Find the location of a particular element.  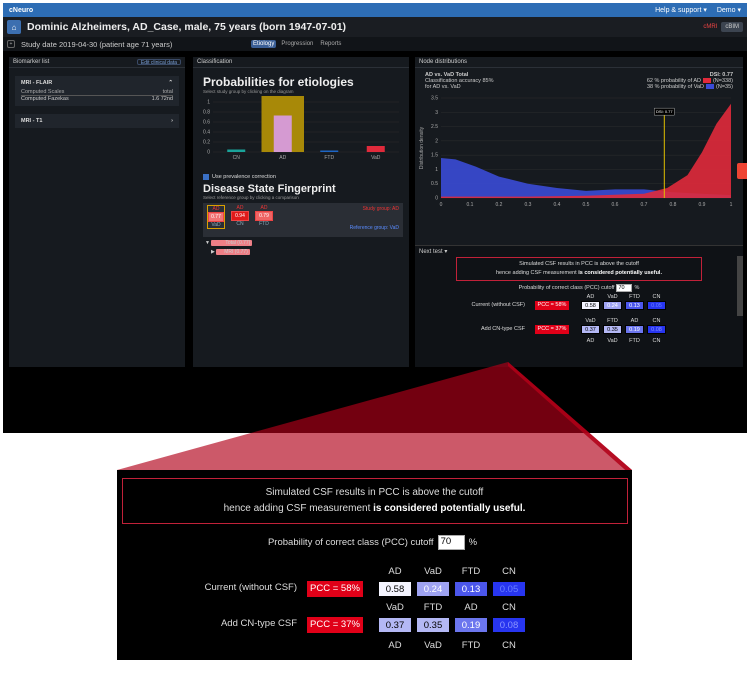

dsi-marker-label: DSI: 0.77 is located at coordinates (664, 111).